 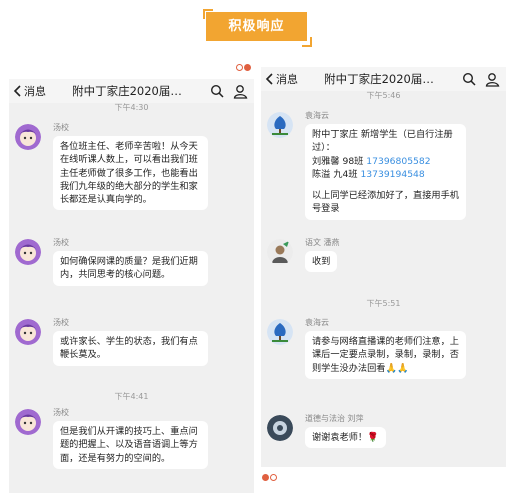 I want to click on praying-hands-emoji: 🙏🙏, so click(x=397, y=368).